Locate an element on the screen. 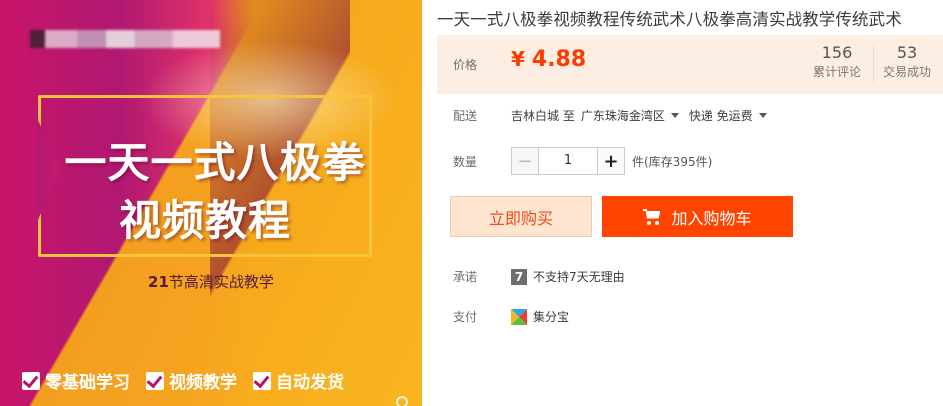 This screenshot has height=406, width=943. feature-item: 视频教学 is located at coordinates (191, 380).